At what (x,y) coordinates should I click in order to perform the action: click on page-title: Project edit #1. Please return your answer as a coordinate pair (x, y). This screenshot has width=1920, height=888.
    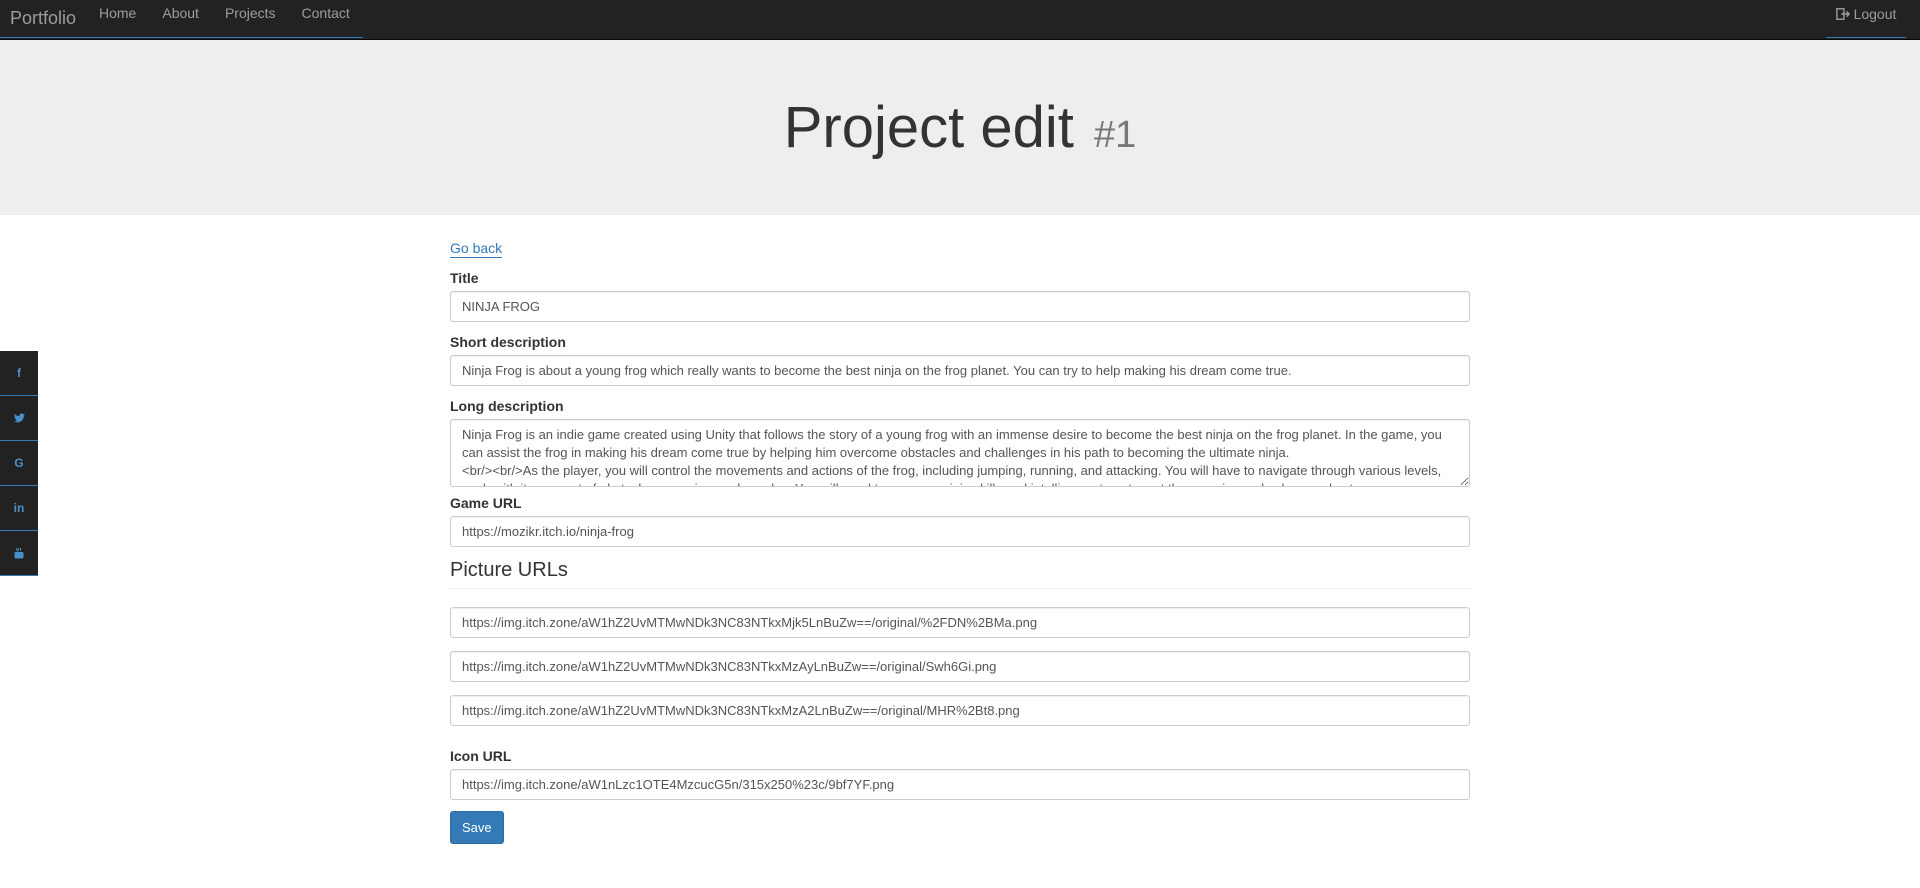
    Looking at the image, I should click on (960, 127).